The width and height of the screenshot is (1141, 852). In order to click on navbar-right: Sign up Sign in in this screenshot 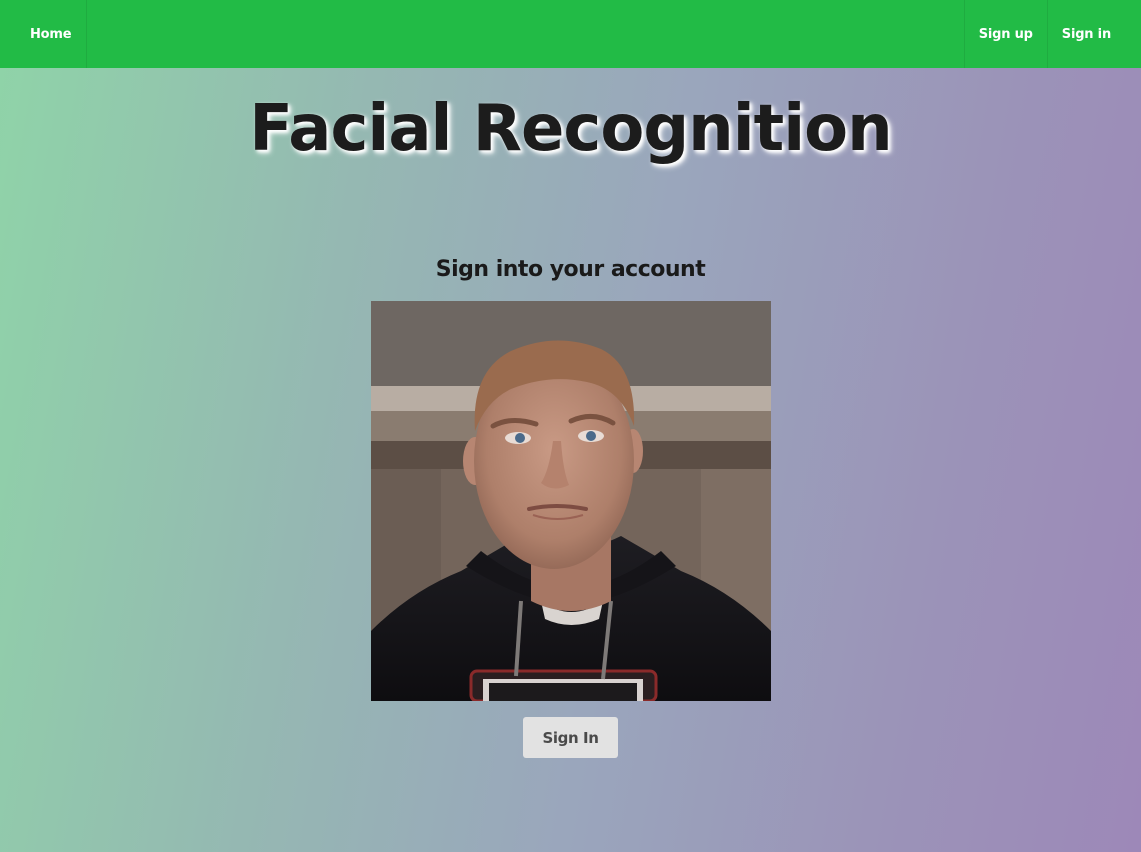, I will do `click(1052, 34)`.